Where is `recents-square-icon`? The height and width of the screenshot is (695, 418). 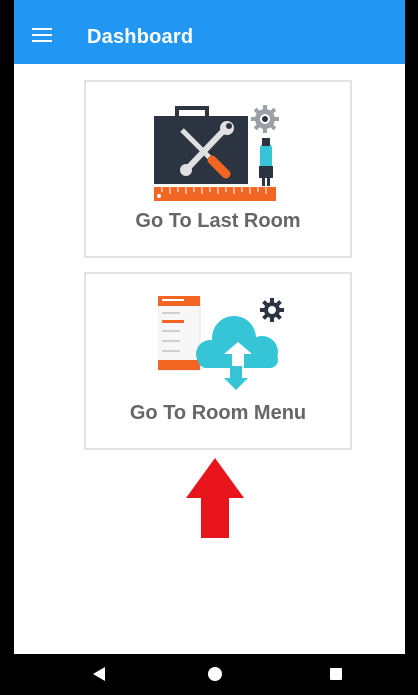 recents-square-icon is located at coordinates (336, 674).